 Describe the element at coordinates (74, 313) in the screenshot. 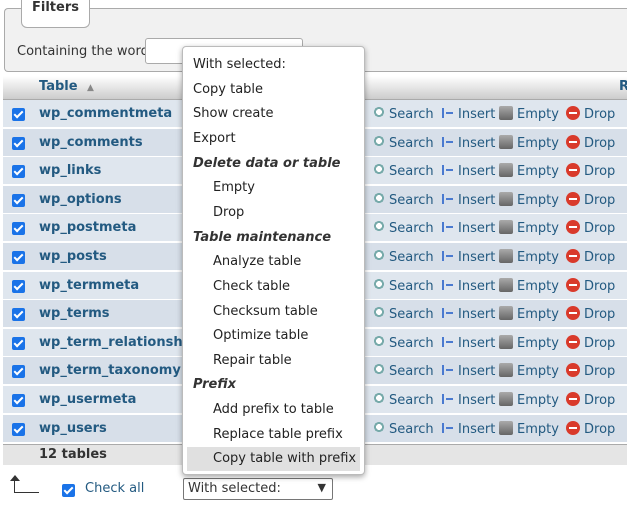

I see `table-name-link: wp_terms` at that location.